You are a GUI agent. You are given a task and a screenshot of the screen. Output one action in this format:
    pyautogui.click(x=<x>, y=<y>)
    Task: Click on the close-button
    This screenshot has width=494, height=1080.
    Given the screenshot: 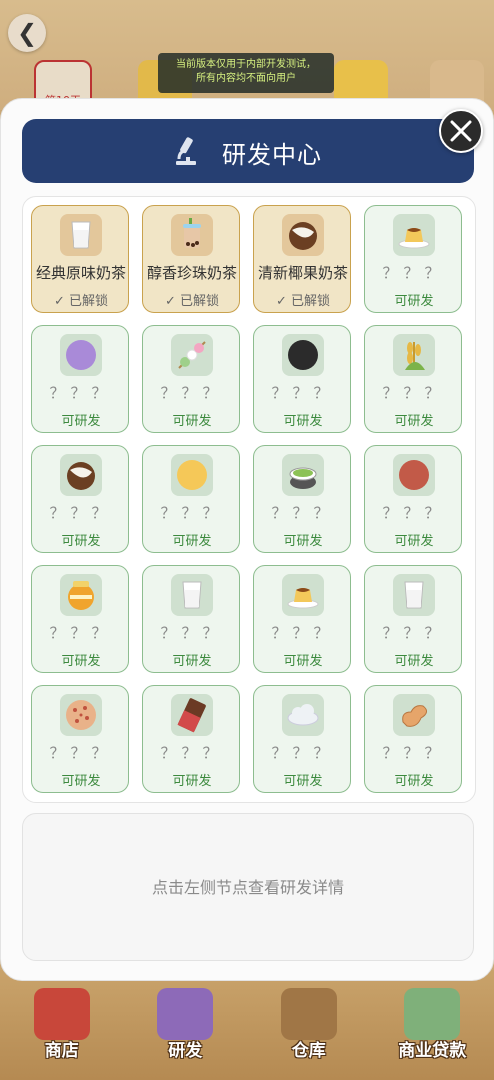 What is the action you would take?
    pyautogui.click(x=461, y=131)
    